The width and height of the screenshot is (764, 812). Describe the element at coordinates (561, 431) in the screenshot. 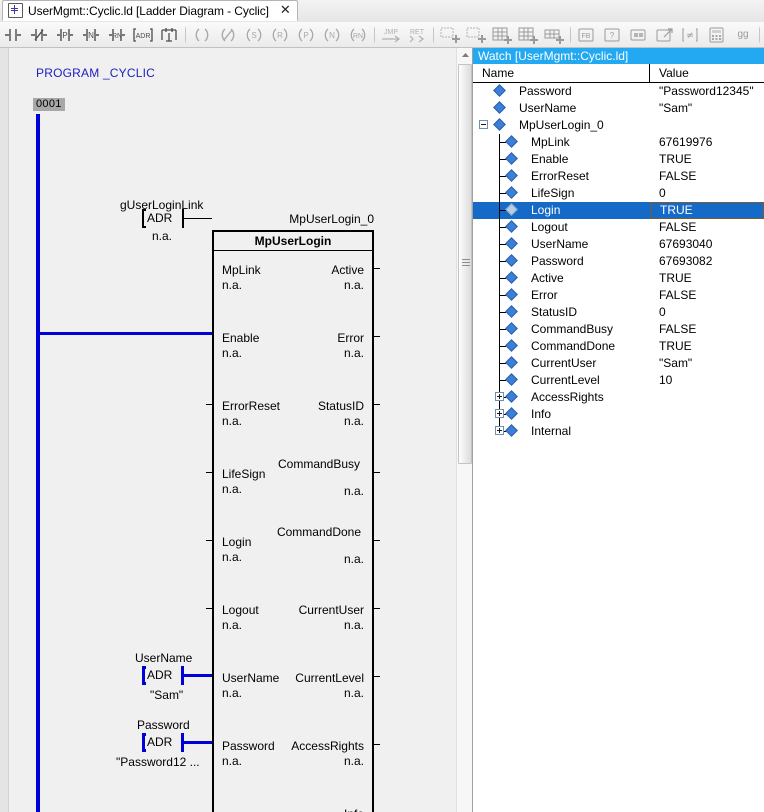

I see `watch-row-name-cell: Internal` at that location.